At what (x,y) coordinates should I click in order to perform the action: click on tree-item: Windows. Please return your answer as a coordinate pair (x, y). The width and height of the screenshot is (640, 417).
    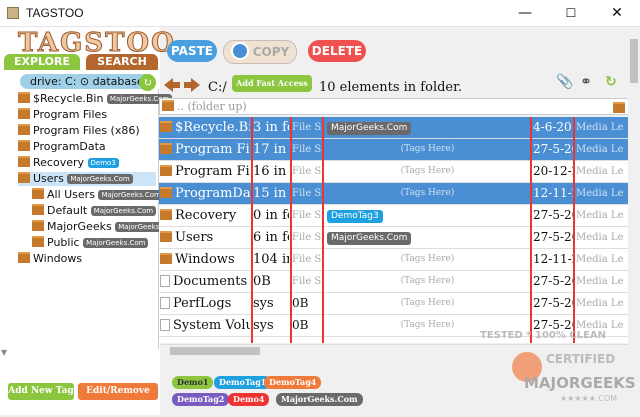
    Looking at the image, I should click on (50, 259).